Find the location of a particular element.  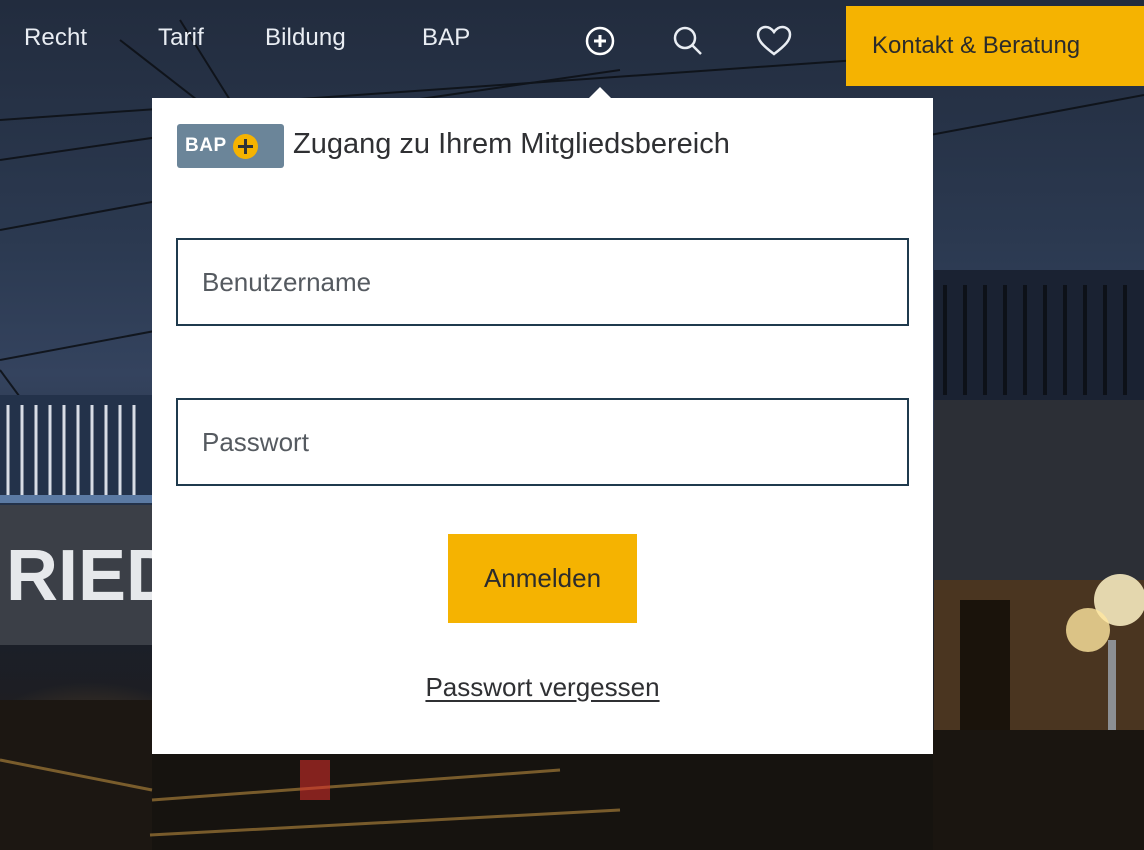

nav-link-bildung: Bildung is located at coordinates (305, 38).